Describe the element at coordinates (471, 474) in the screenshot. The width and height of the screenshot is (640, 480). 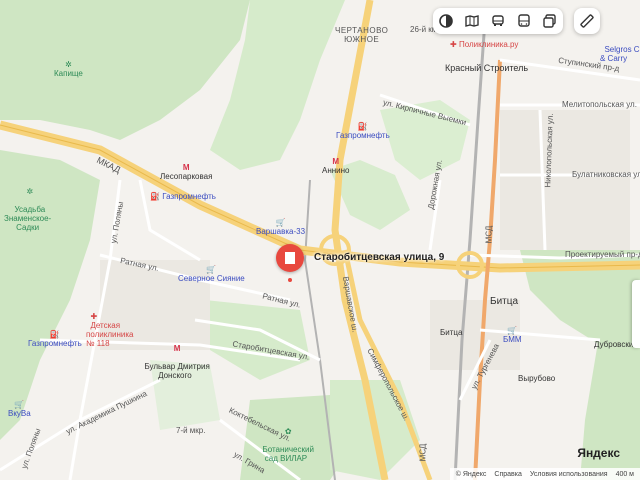
I see `copyright-text: © Яндекс` at that location.